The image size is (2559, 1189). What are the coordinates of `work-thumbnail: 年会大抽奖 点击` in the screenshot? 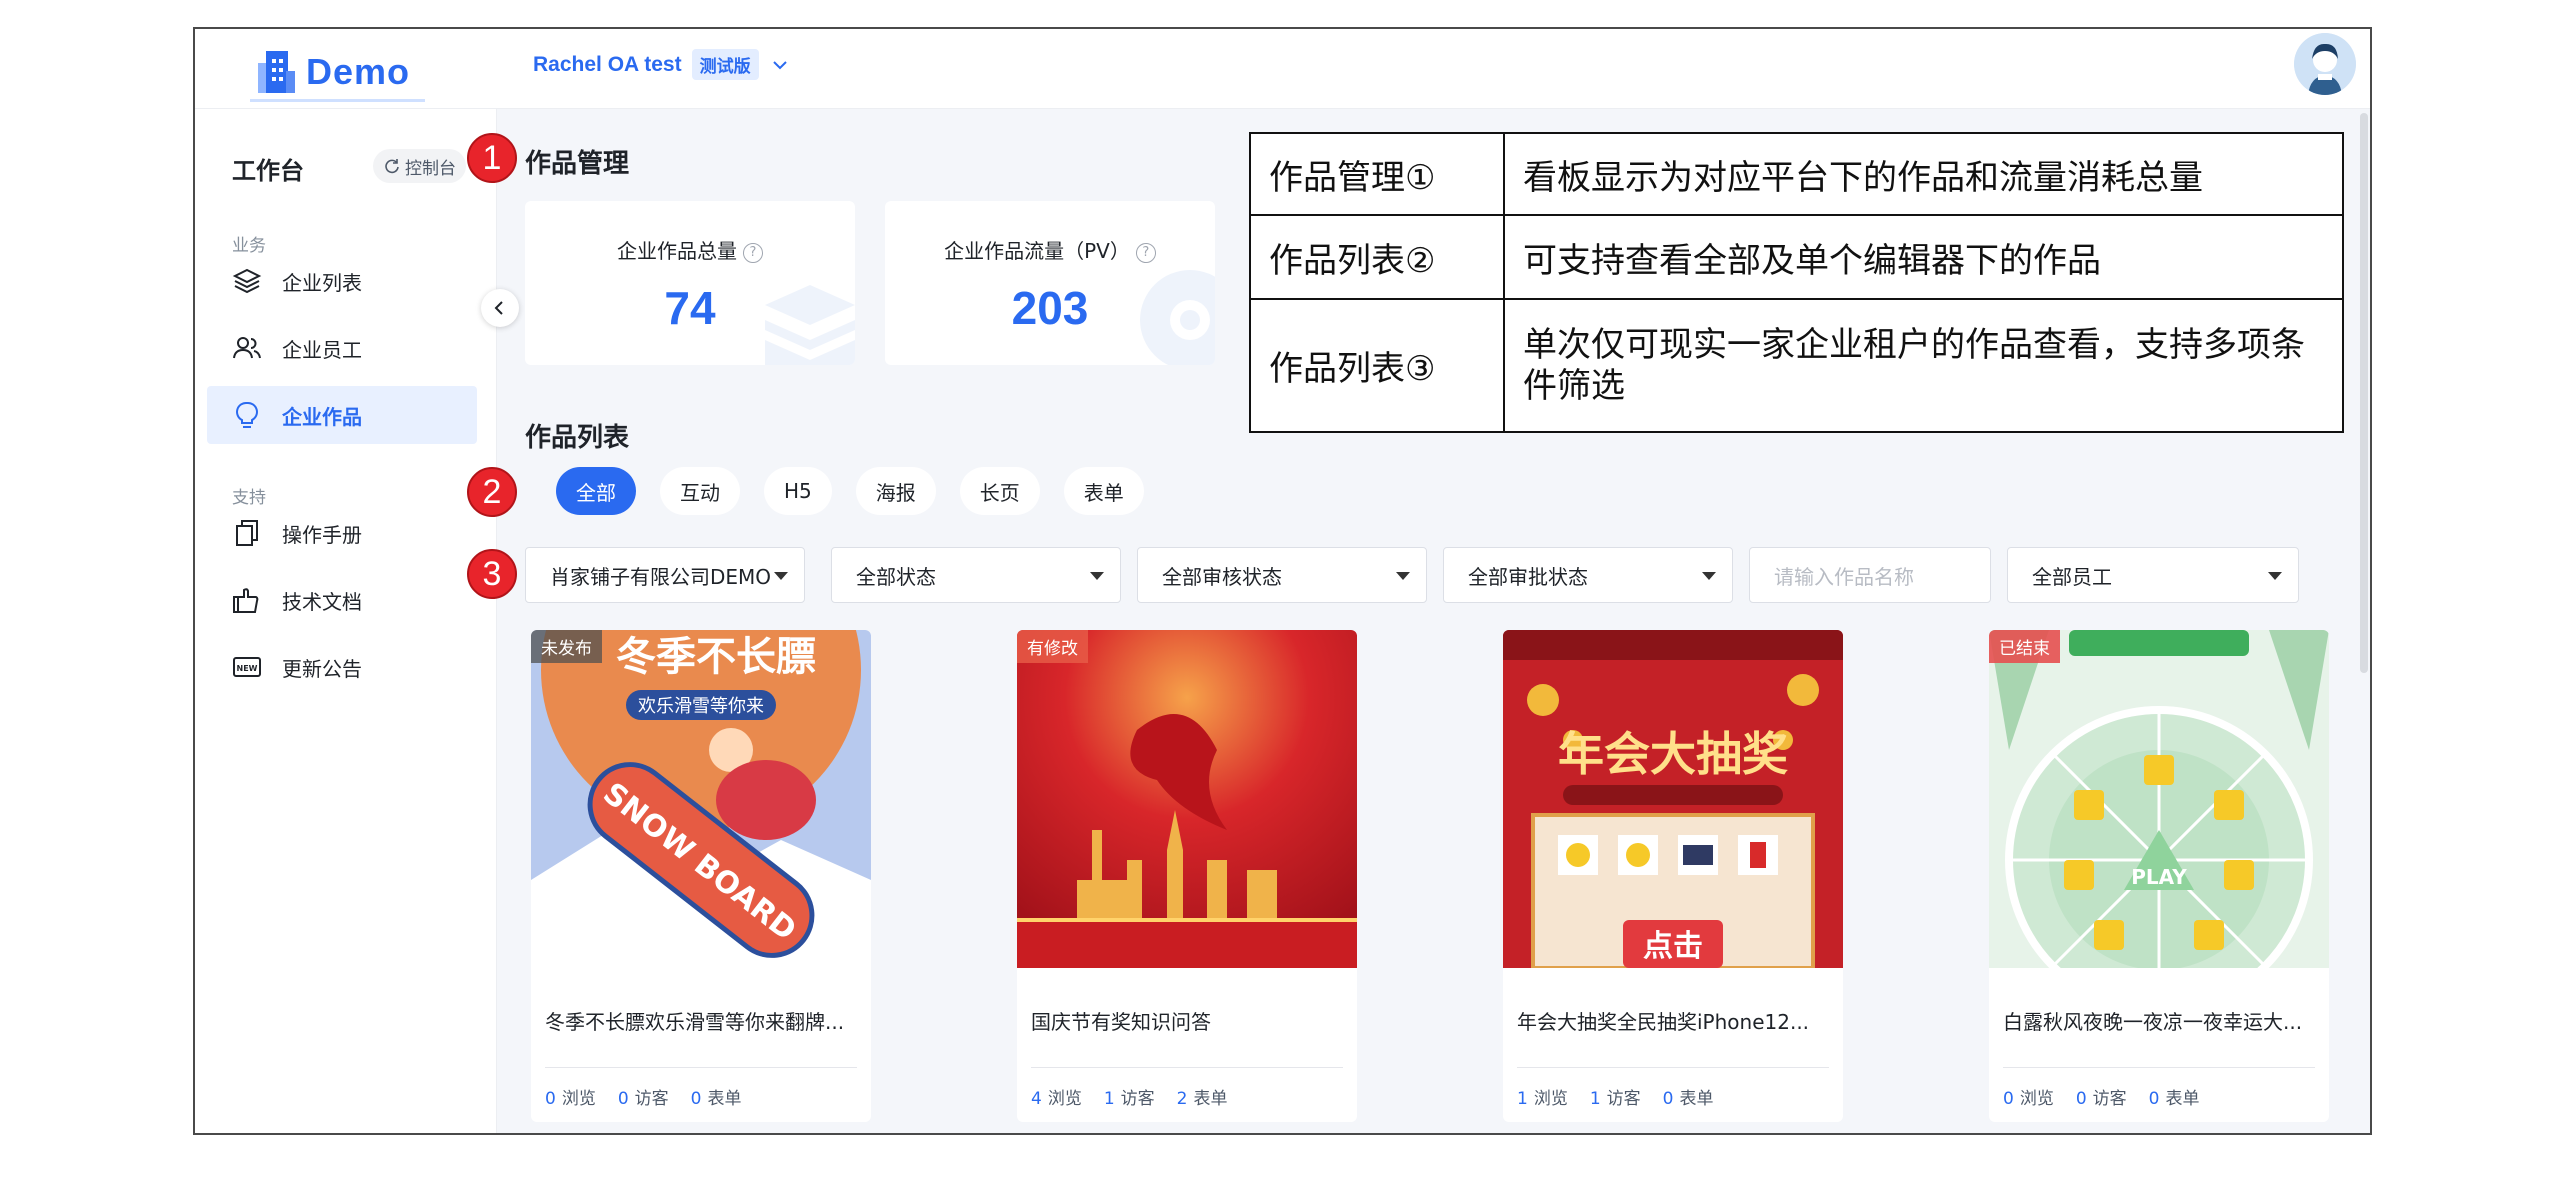 It's located at (1673, 799).